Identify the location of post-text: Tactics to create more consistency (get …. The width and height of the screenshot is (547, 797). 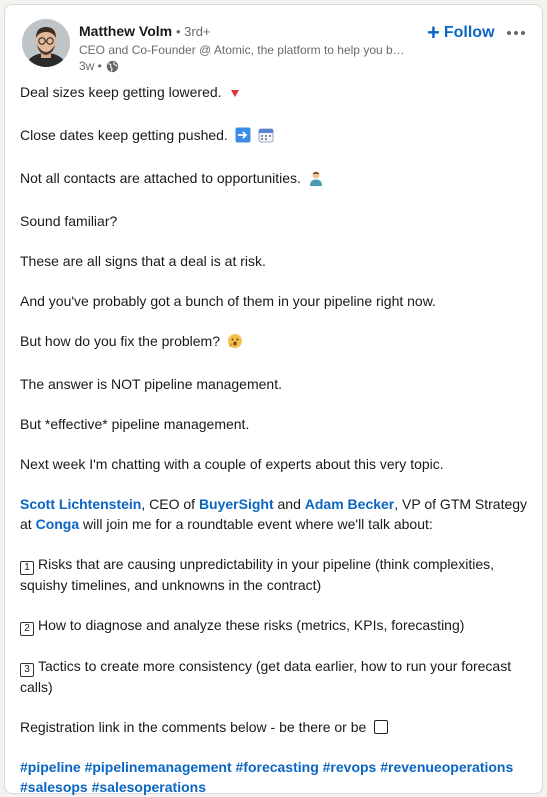
(266, 676).